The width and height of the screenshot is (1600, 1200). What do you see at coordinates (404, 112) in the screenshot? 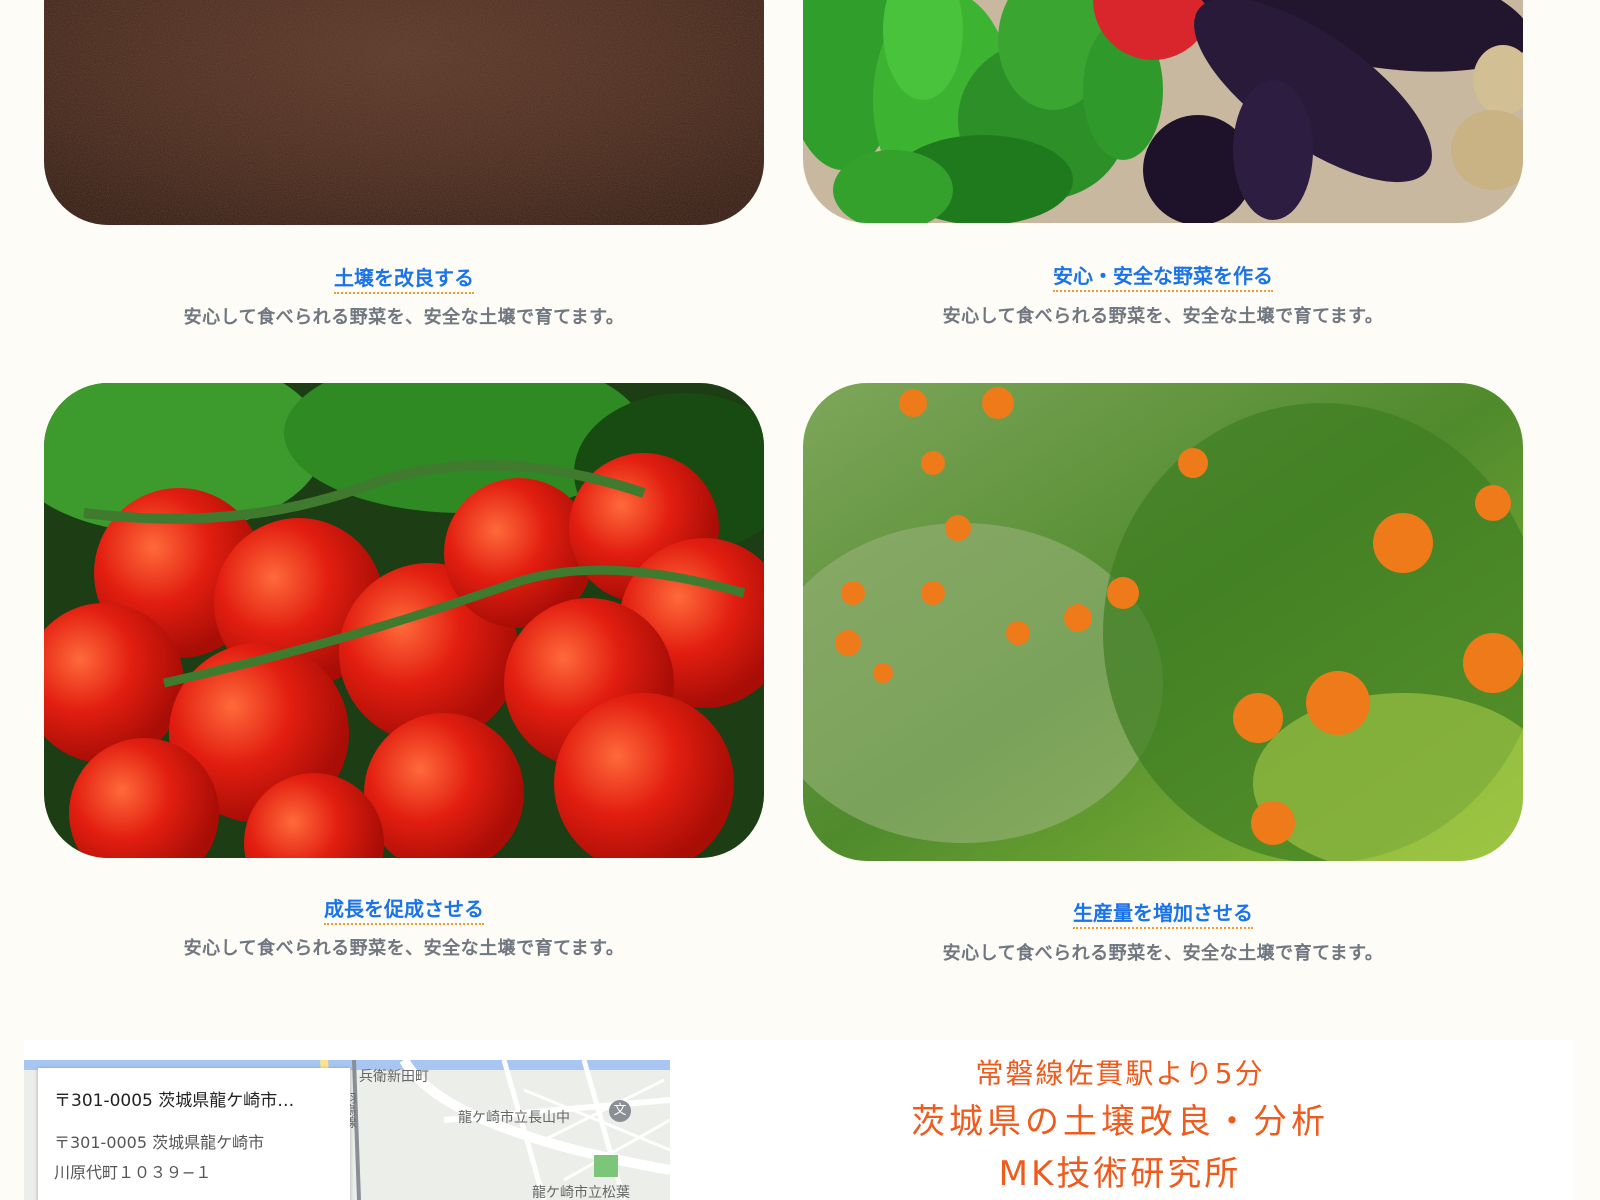
I see `soil-photo` at bounding box center [404, 112].